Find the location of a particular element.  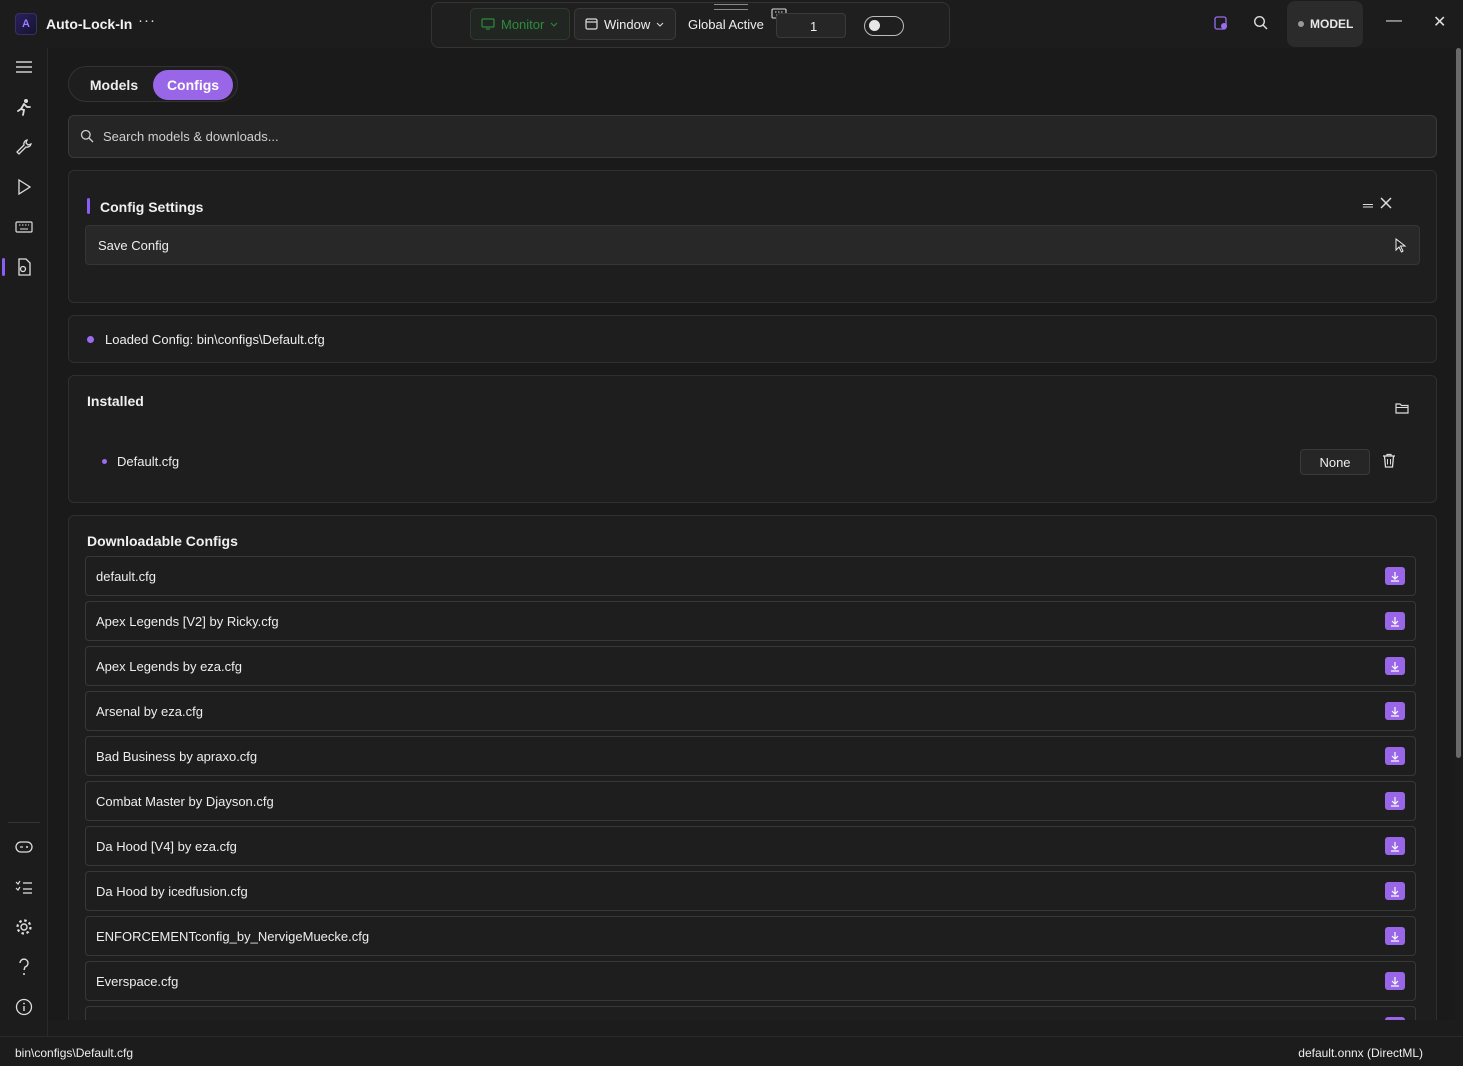

app-logo: A is located at coordinates (26, 24).